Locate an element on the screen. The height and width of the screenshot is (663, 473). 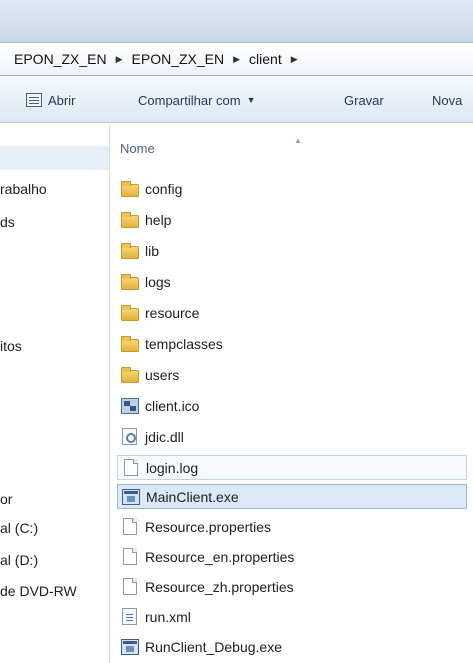
command-toolbar: Abrir Compartilhar com ▼ Gravar Nova is located at coordinates (236, 100).